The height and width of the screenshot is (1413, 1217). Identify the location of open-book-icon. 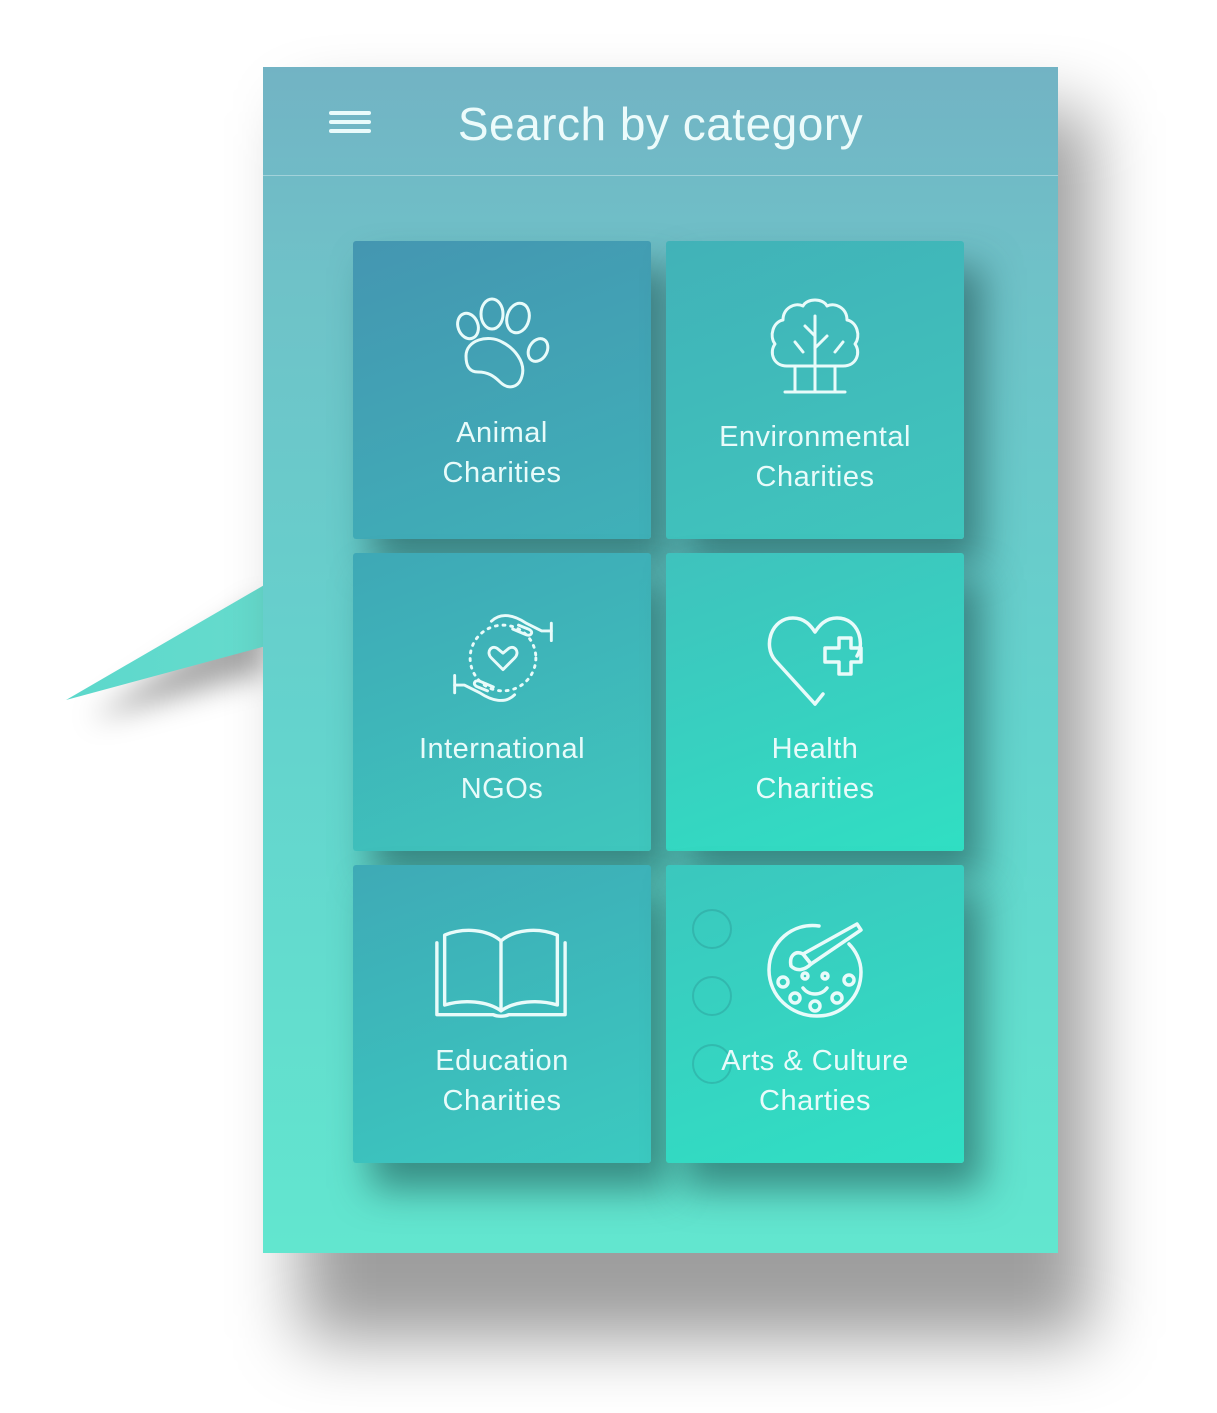
(501, 973).